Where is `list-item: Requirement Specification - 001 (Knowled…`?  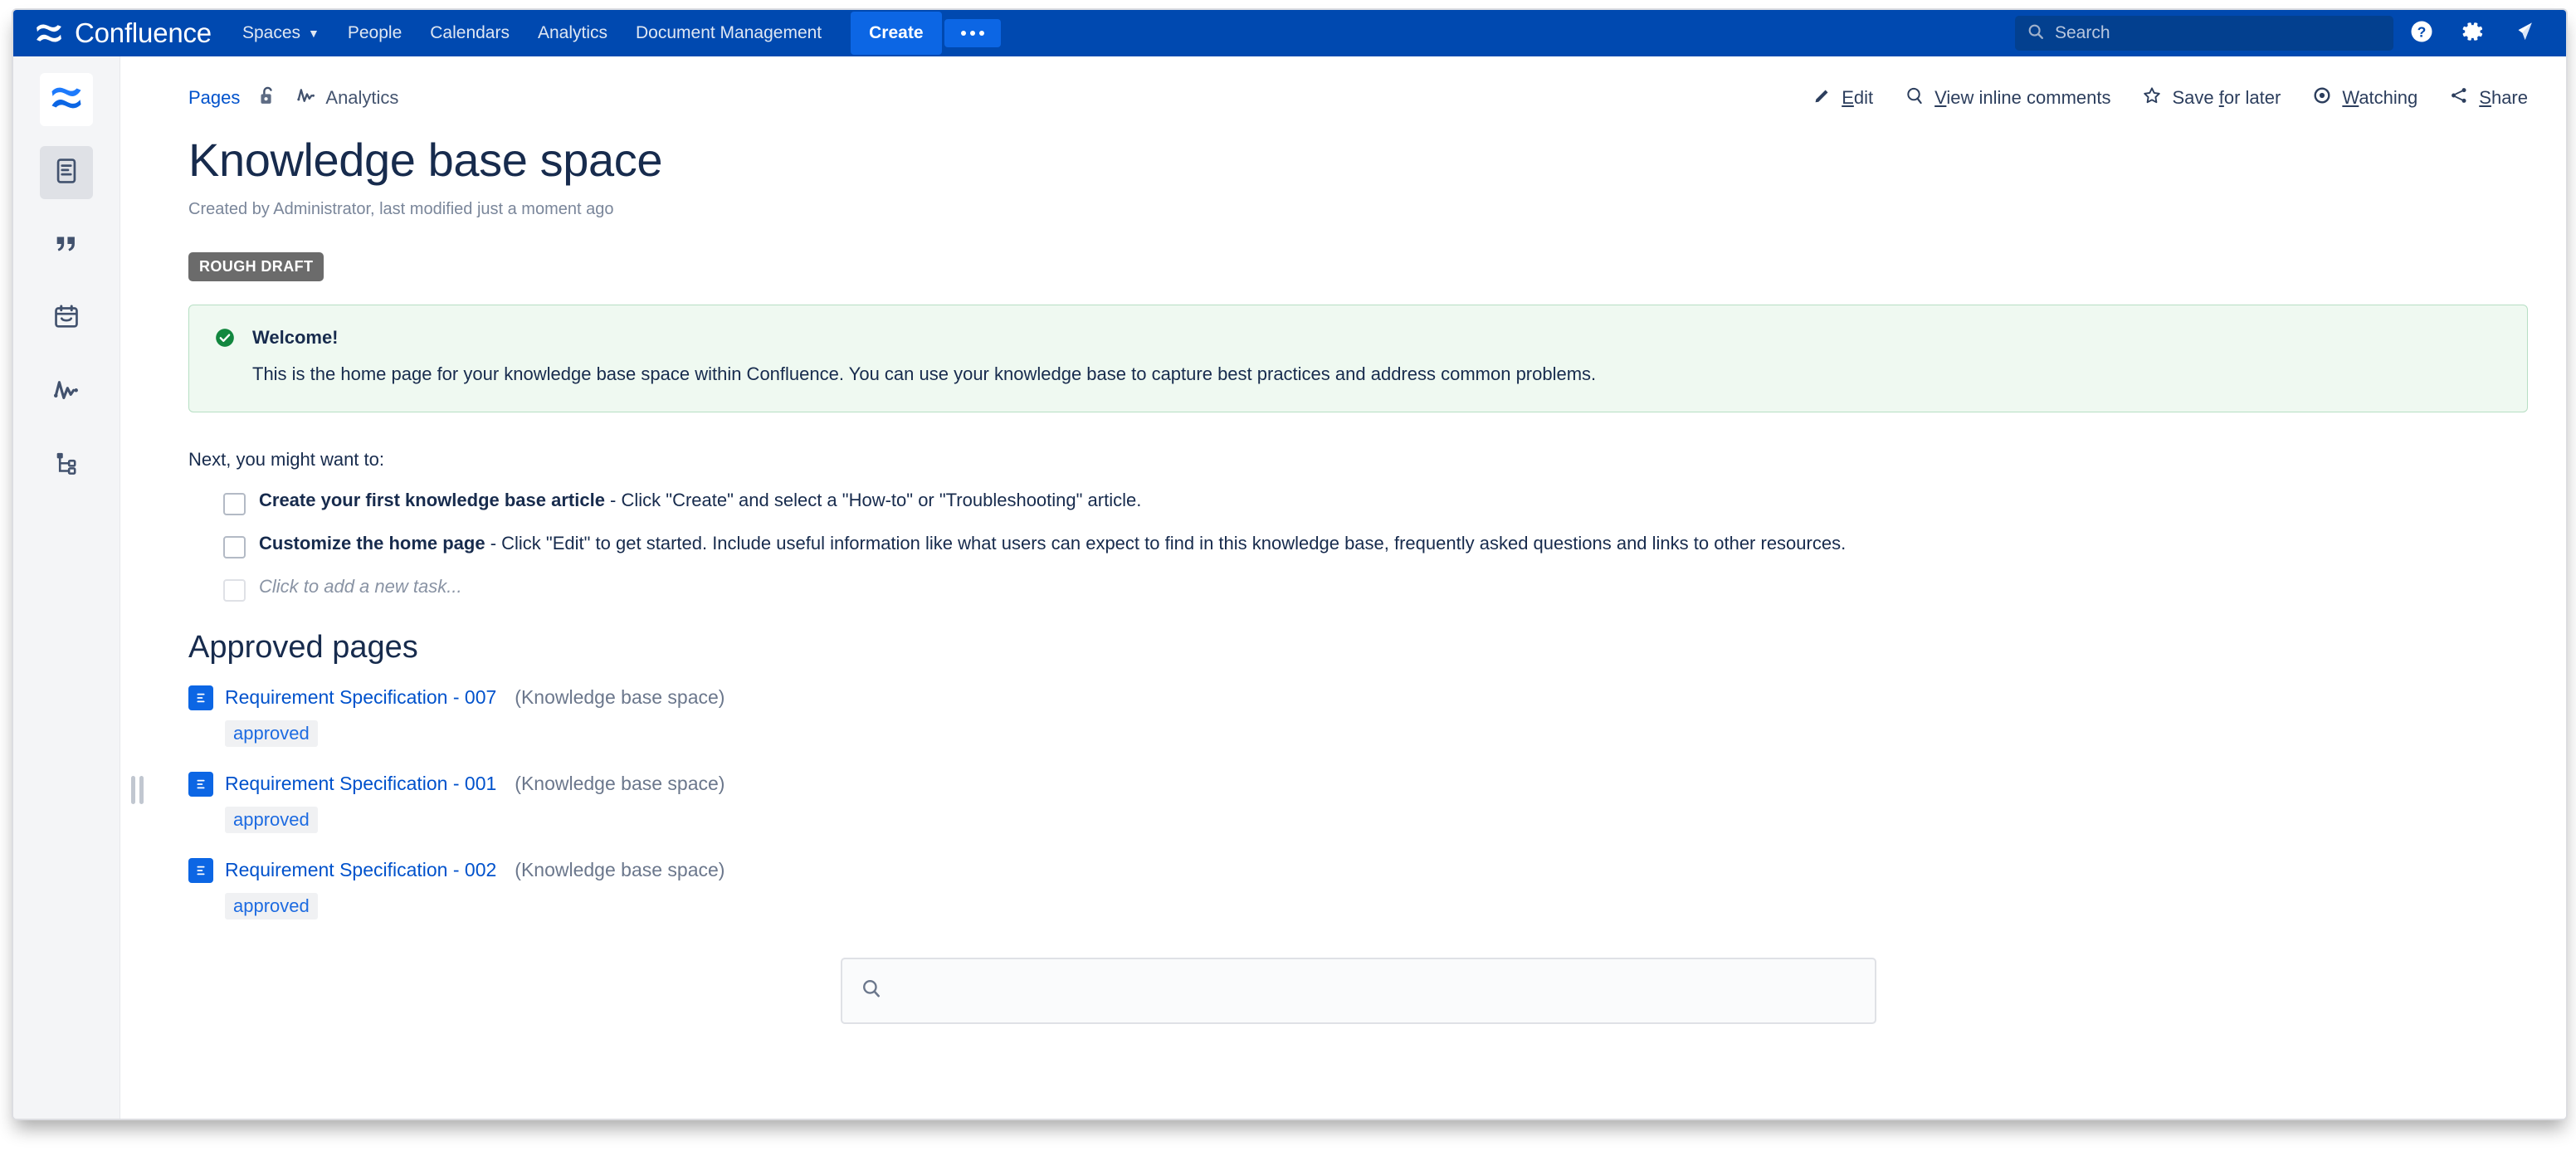 list-item: Requirement Specification - 001 (Knowled… is located at coordinates (1358, 802).